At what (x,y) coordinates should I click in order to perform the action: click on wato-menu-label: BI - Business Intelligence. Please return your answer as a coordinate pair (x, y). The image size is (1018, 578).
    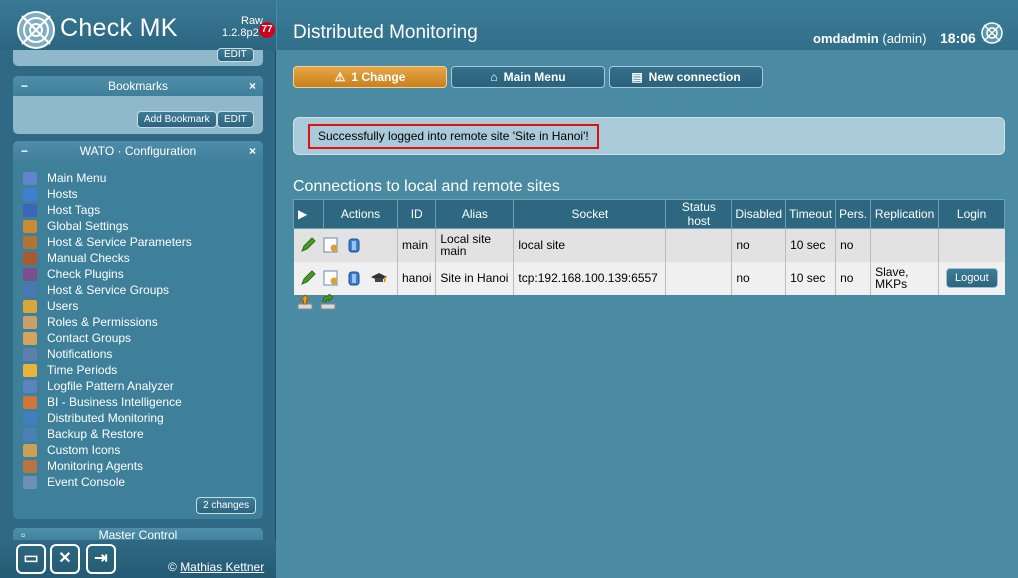
    Looking at the image, I should click on (114, 402).